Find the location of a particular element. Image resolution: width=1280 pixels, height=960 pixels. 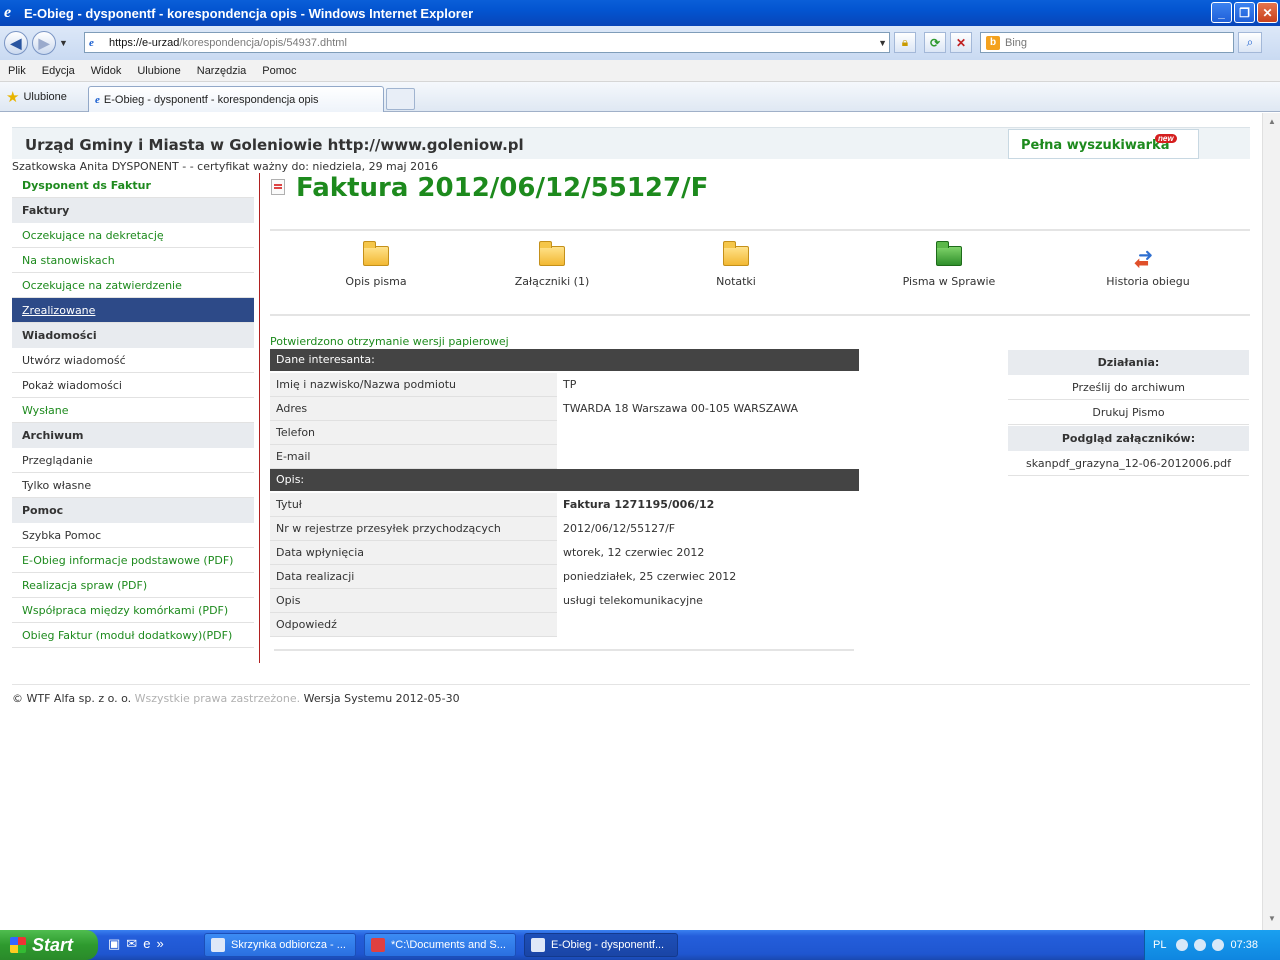

search-button: ⌕ is located at coordinates (1250, 42).